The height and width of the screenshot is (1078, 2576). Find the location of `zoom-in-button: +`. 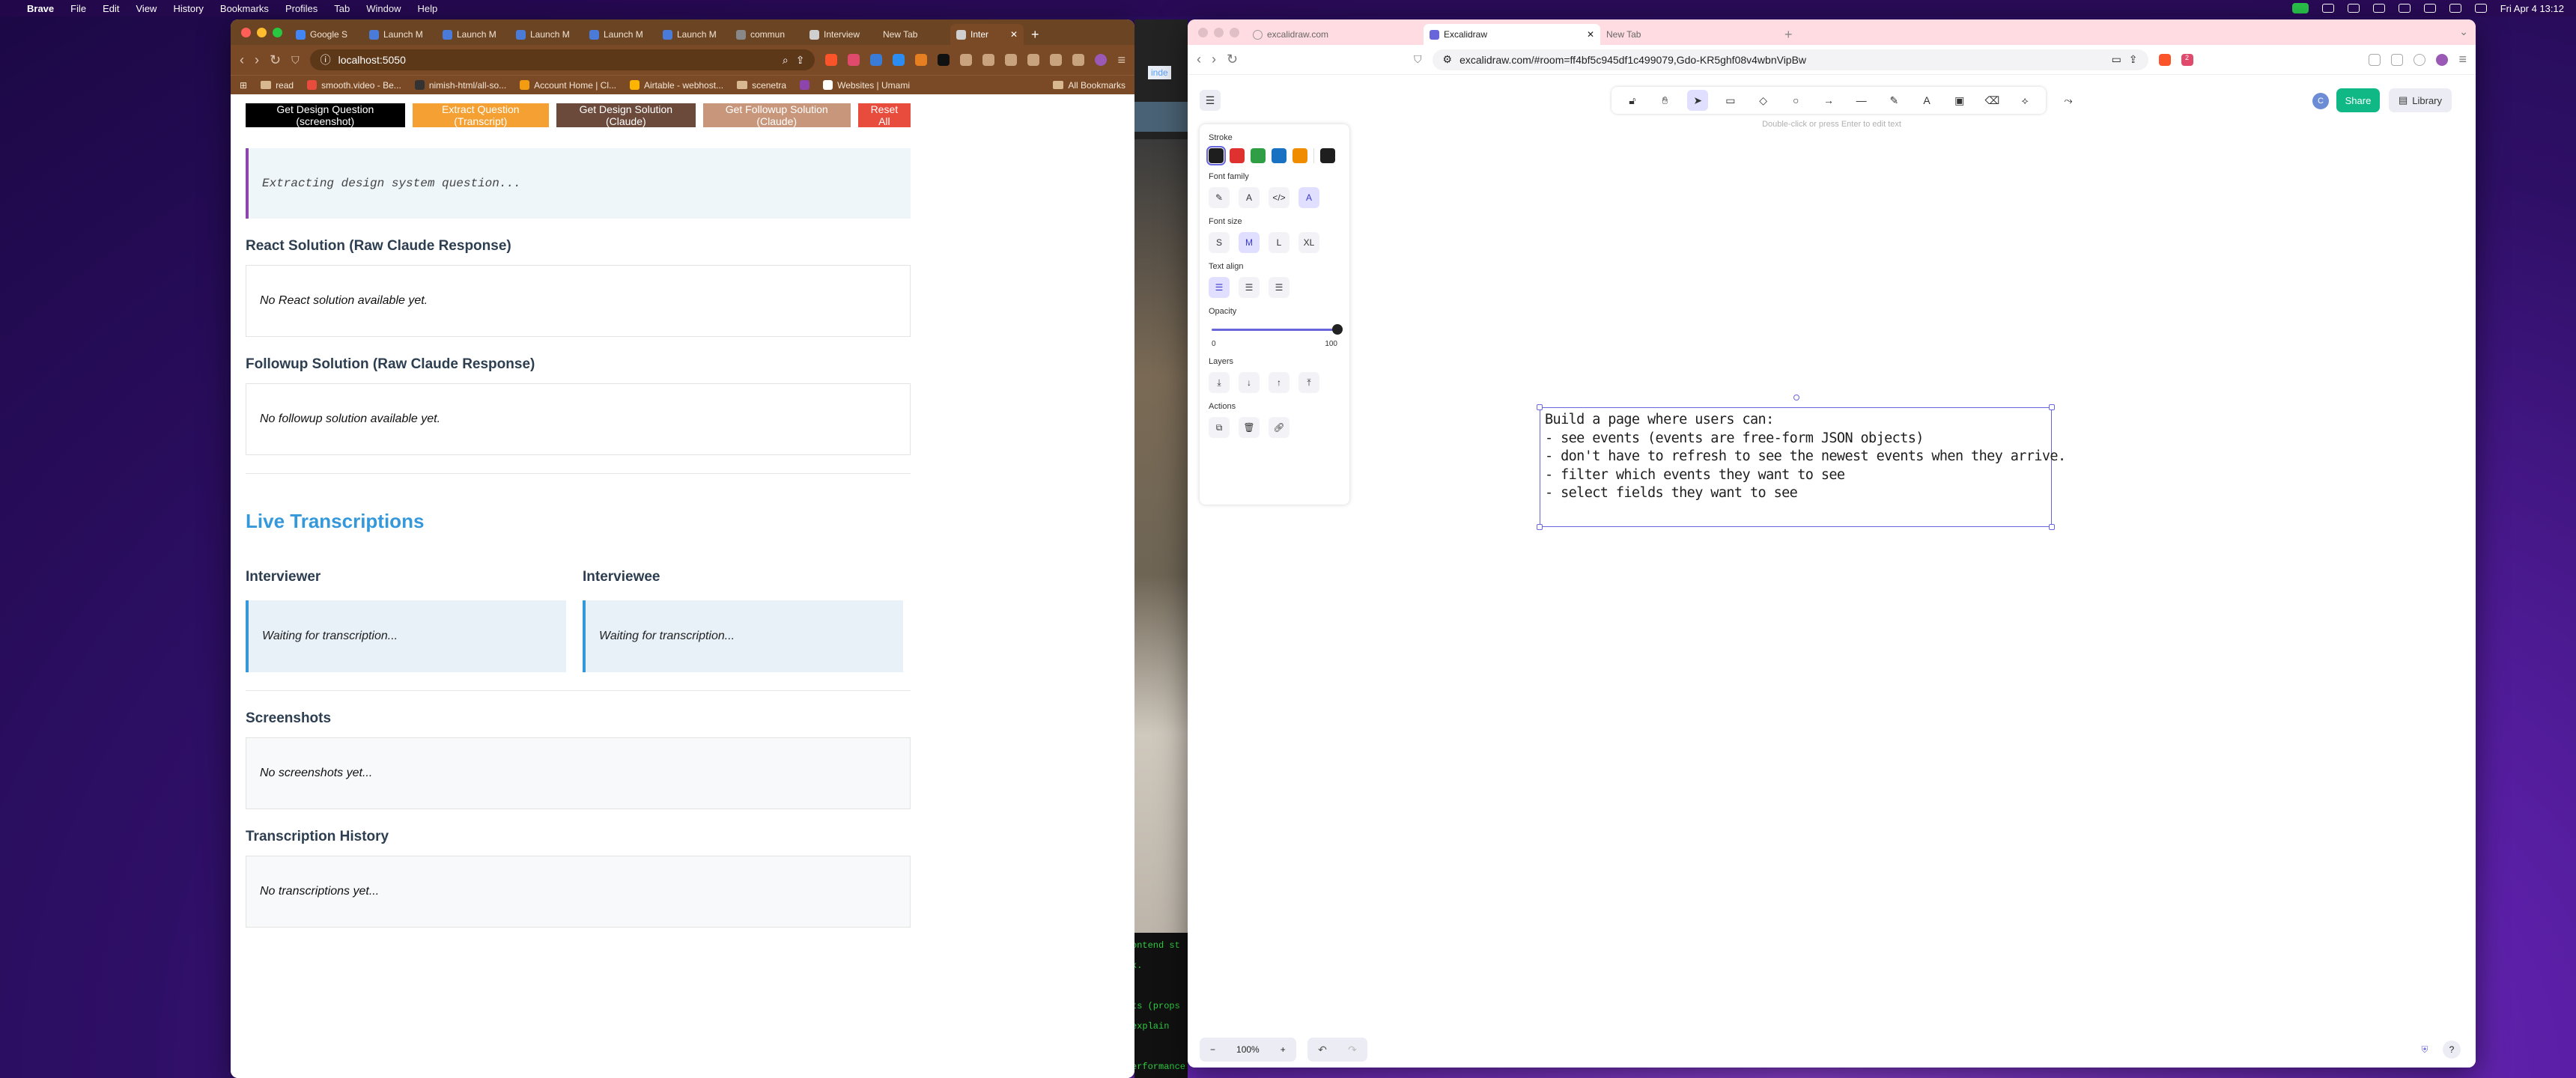

zoom-in-button: + is located at coordinates (1283, 1049).